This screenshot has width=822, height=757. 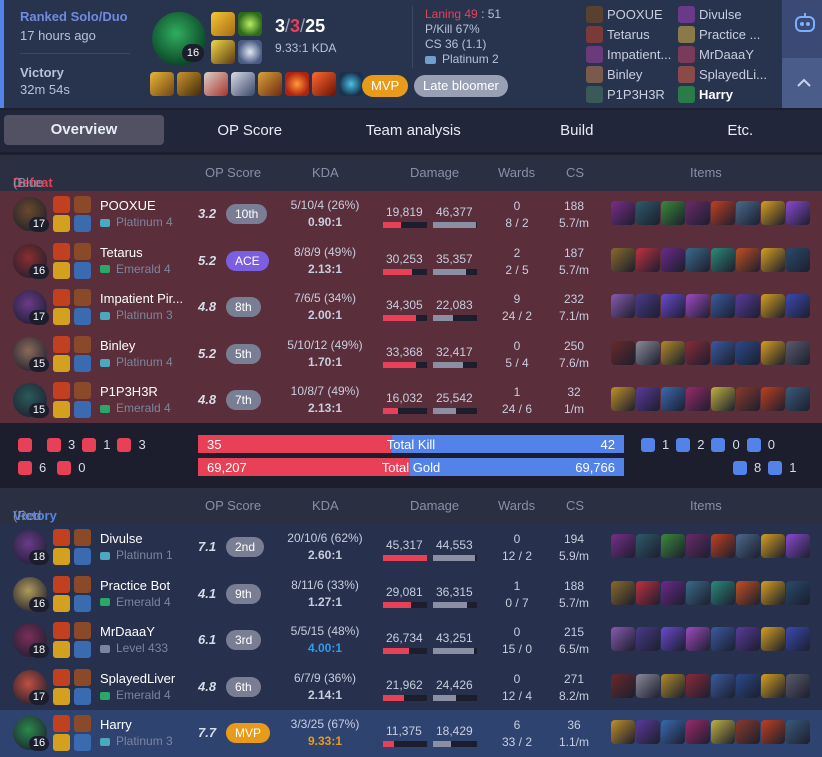 What do you see at coordinates (628, 34) in the screenshot?
I see `list-player: Tetarus` at bounding box center [628, 34].